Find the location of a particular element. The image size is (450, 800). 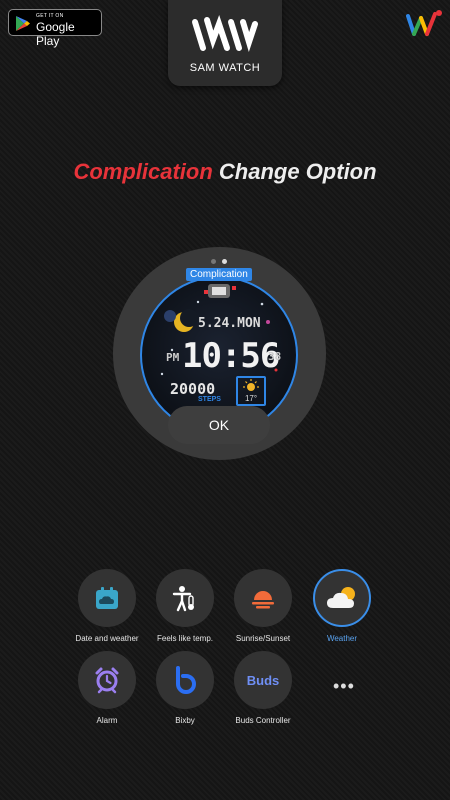

option-feels-like-temp: Feels like temp. is located at coordinates (185, 606).